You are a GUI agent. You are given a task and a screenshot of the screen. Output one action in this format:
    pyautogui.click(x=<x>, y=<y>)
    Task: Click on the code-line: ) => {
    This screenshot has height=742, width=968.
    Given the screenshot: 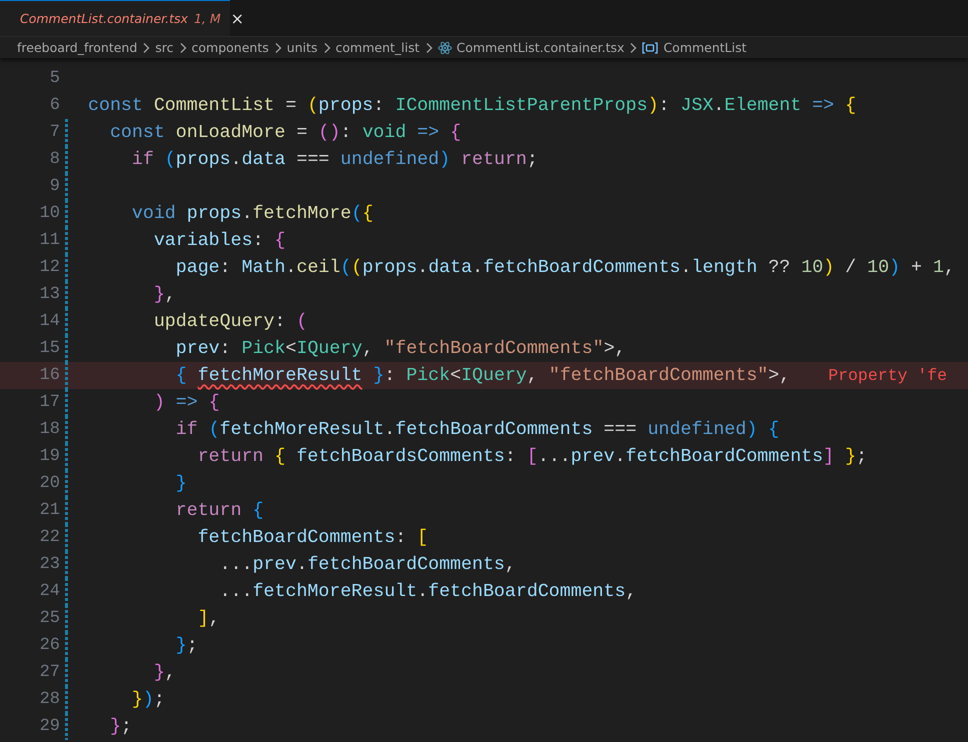 What is the action you would take?
    pyautogui.click(x=186, y=402)
    